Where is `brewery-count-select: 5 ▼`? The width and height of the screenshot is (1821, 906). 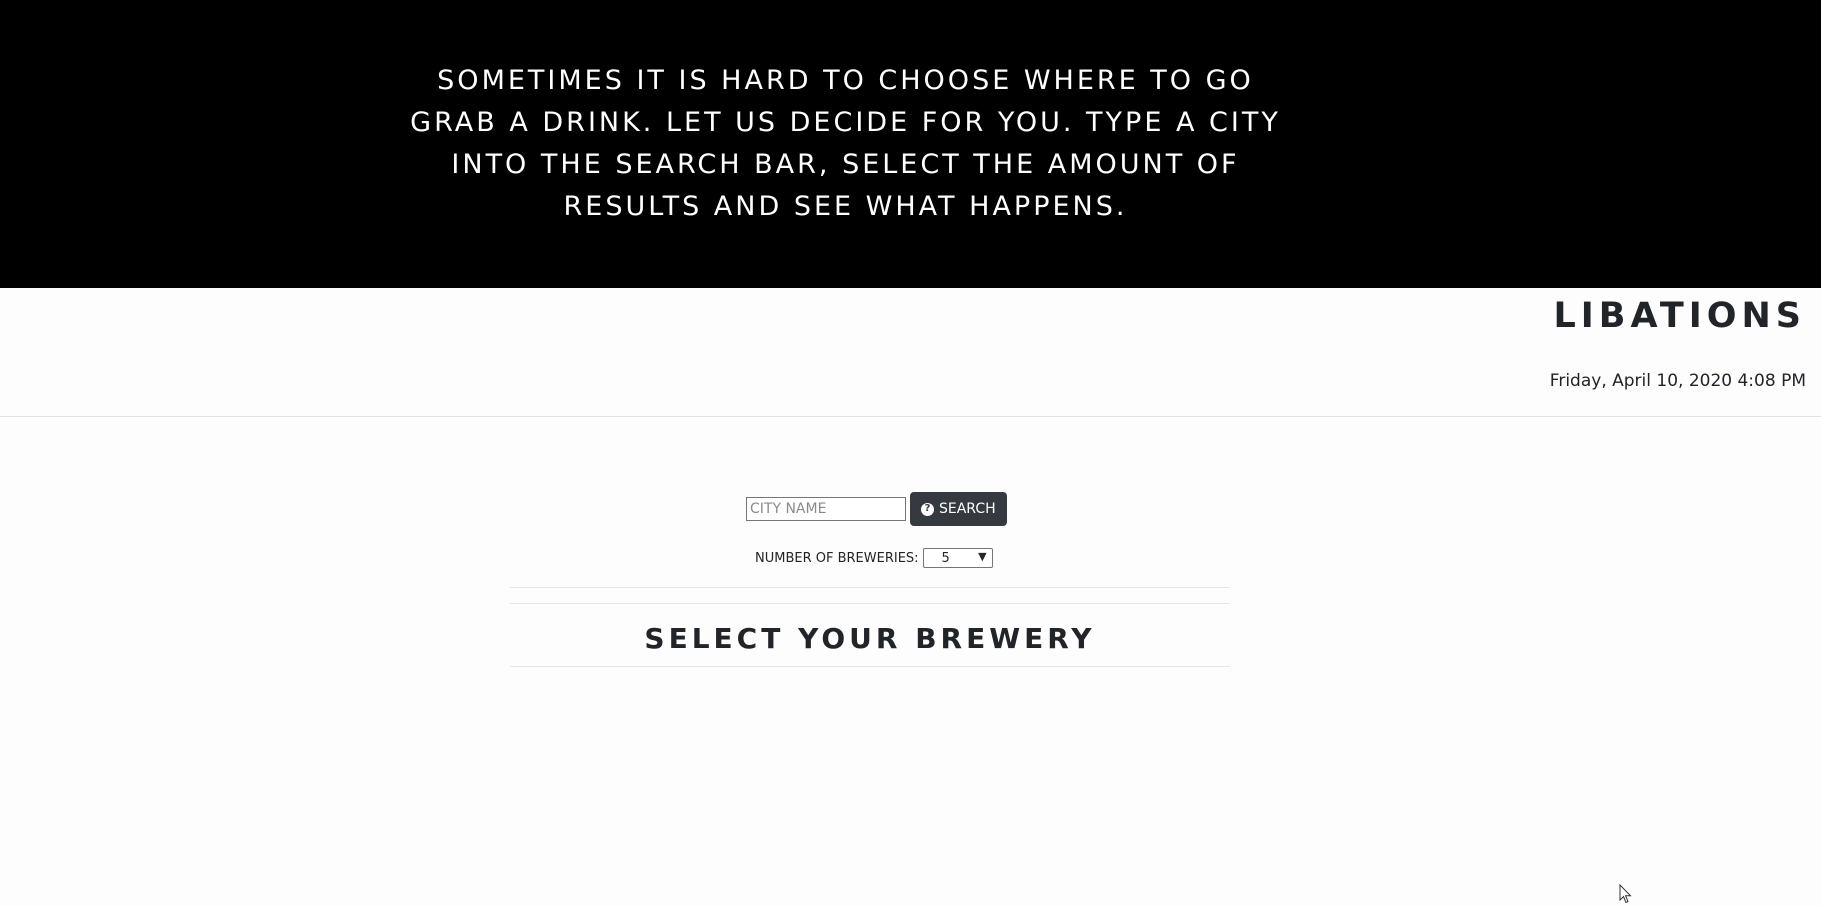
brewery-count-select: 5 ▼ is located at coordinates (957, 558).